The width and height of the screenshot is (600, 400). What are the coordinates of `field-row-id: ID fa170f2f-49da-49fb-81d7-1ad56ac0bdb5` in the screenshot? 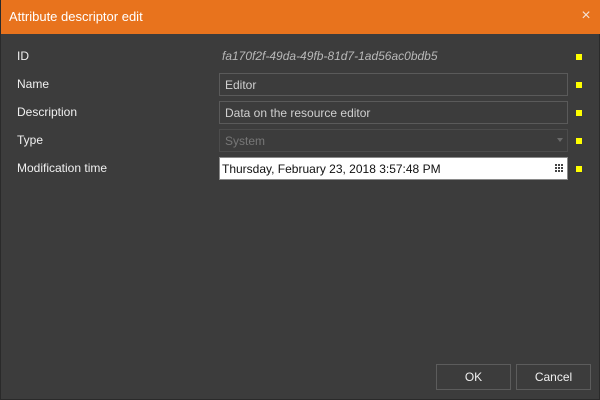 It's located at (300, 57).